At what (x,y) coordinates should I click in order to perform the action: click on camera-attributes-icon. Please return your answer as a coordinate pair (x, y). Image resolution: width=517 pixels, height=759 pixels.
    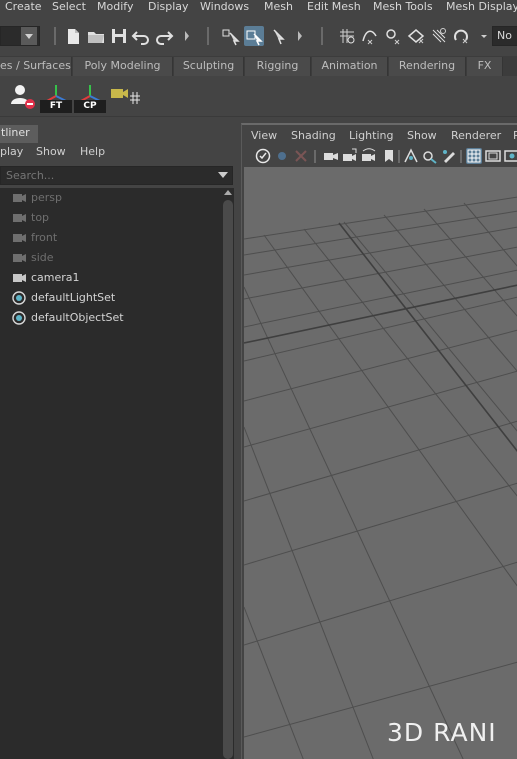
    Looking at the image, I should click on (282, 156).